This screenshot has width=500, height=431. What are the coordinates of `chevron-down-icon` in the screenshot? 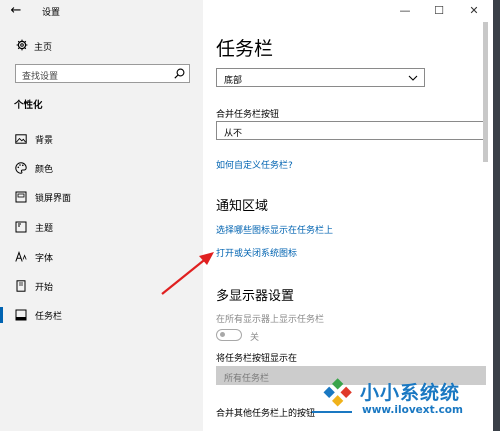 It's located at (413, 78).